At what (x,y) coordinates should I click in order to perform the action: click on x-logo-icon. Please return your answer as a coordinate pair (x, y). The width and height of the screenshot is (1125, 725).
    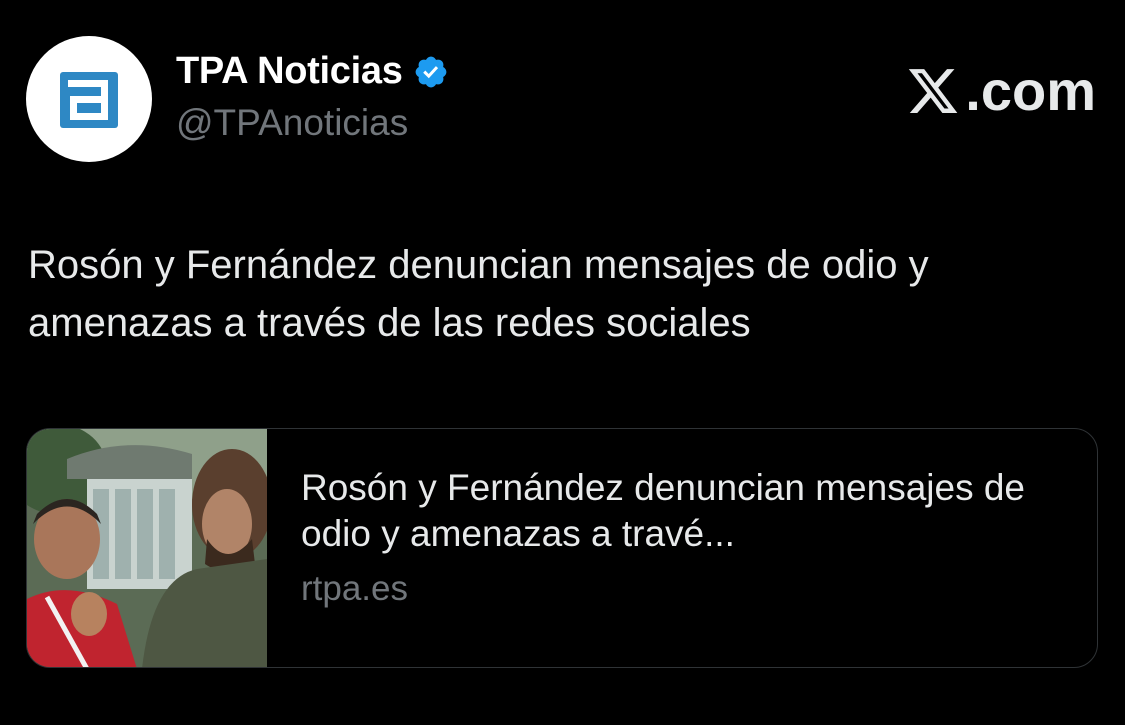
    Looking at the image, I should click on (933, 90).